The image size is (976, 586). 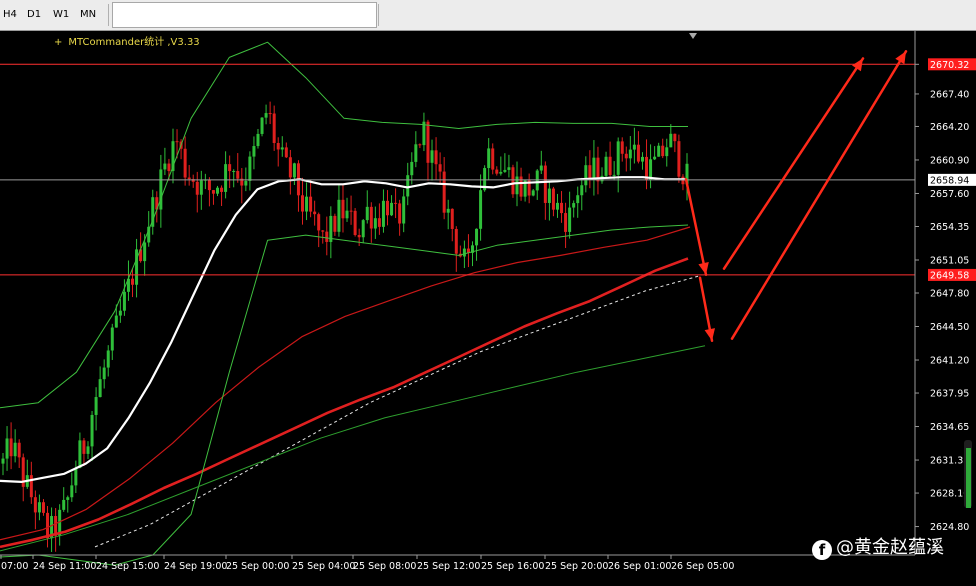 What do you see at coordinates (822, 550) in the screenshot?
I see `facebook-icon: f` at bounding box center [822, 550].